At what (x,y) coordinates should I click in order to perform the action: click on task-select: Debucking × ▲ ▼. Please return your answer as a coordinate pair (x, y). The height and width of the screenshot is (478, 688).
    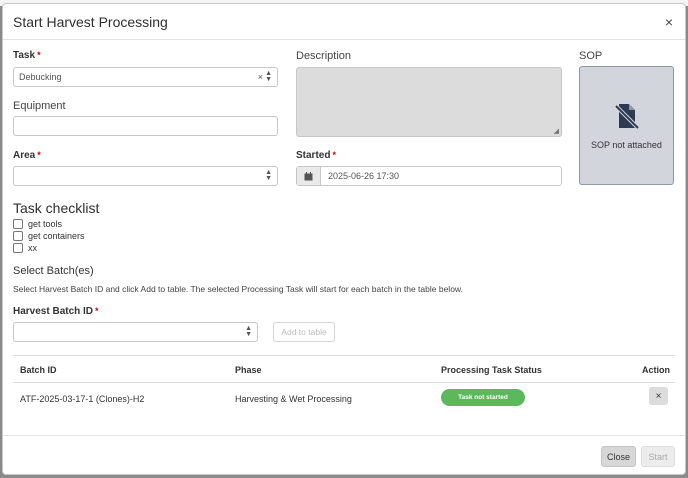
    Looking at the image, I should click on (145, 77).